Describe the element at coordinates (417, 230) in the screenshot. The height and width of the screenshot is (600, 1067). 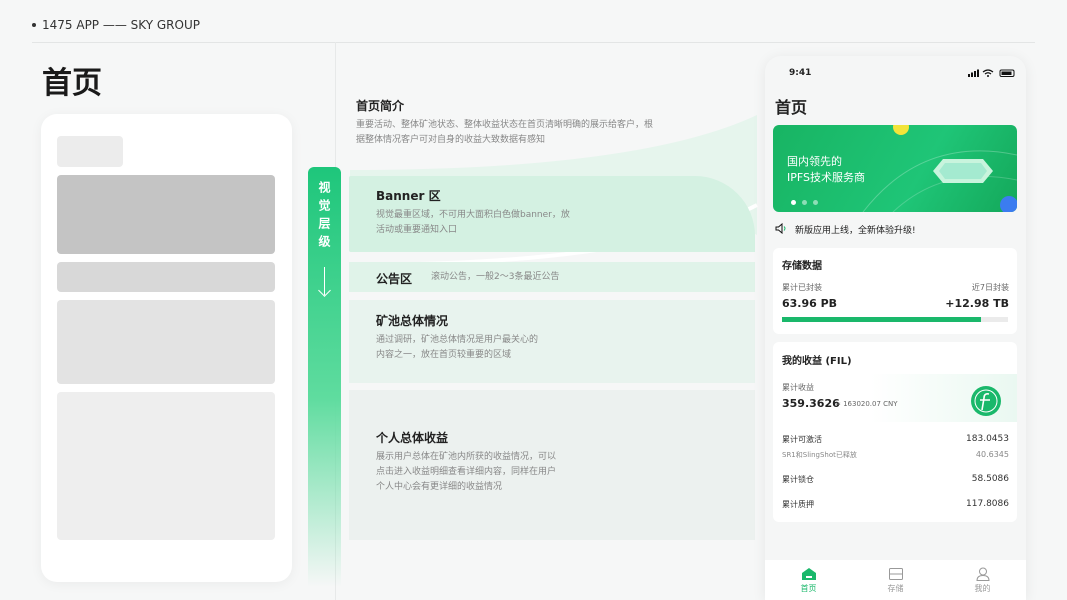
I see `banner-desc-2: 活动或重要通知入口` at that location.